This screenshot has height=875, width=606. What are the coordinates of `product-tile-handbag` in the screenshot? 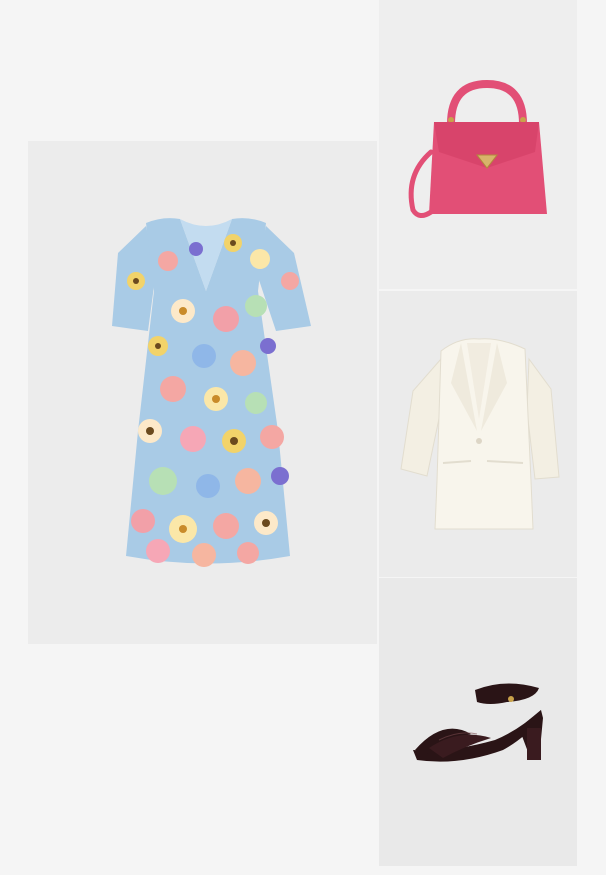 It's located at (478, 144).